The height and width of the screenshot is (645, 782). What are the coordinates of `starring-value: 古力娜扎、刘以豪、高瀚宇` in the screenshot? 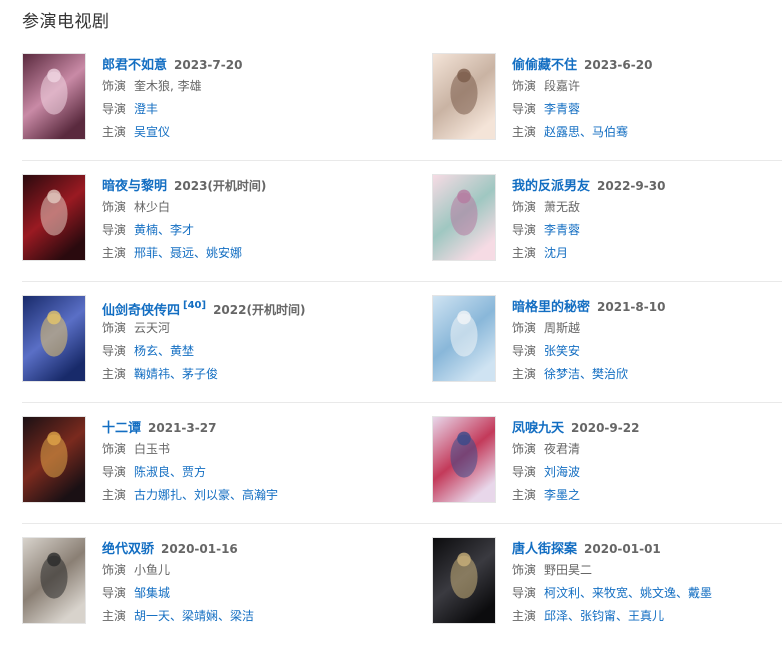 It's located at (206, 495).